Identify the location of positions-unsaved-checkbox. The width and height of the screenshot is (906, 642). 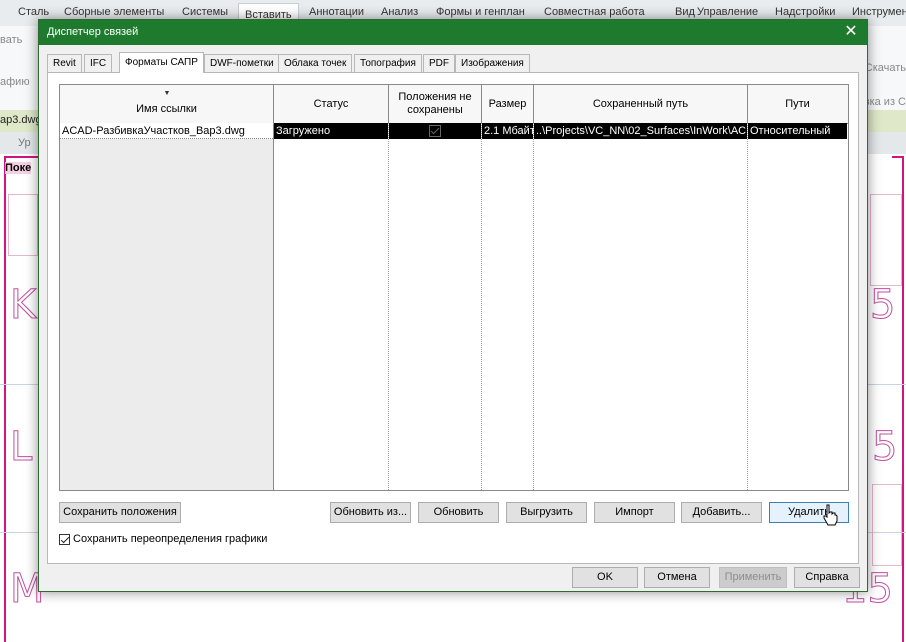
(435, 131).